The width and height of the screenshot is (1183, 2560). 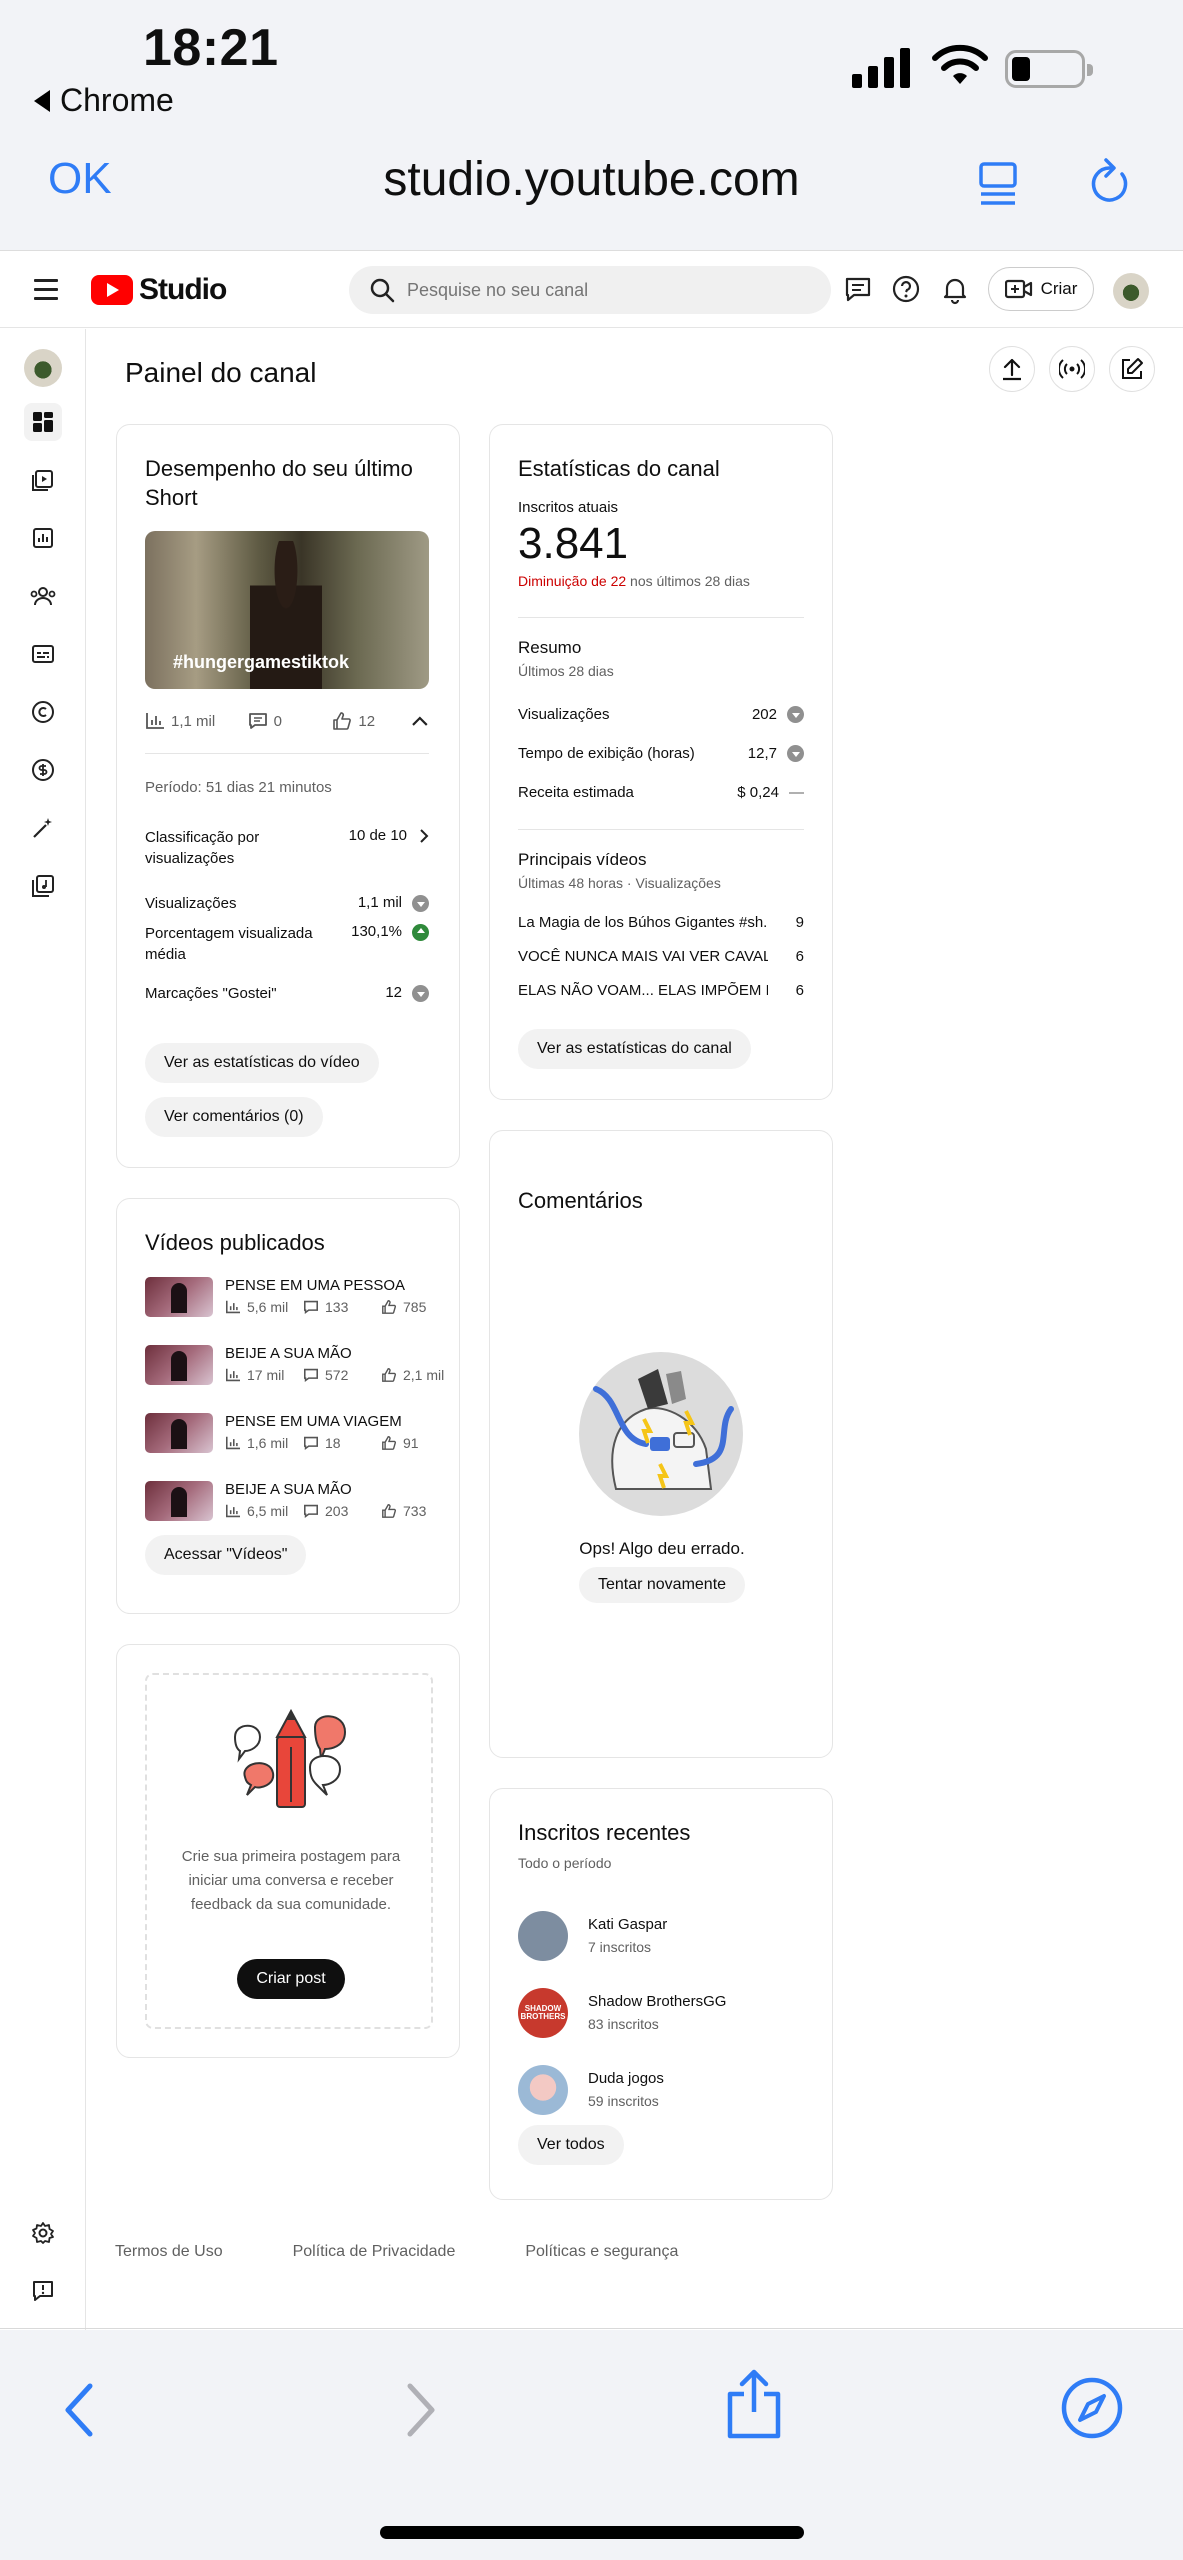 What do you see at coordinates (393, 993) in the screenshot?
I see `metric-value: 12` at bounding box center [393, 993].